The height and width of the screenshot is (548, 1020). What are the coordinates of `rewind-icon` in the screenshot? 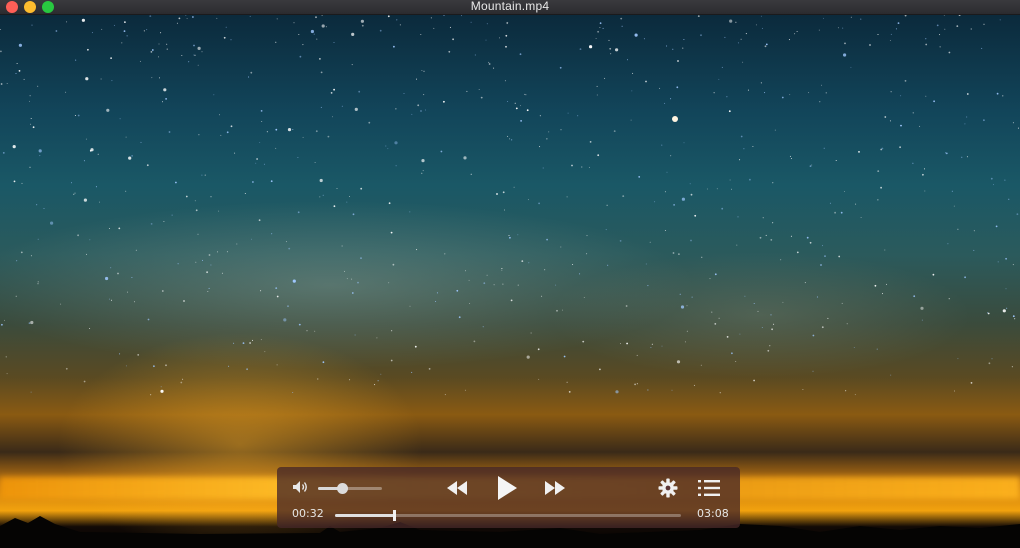 It's located at (457, 488).